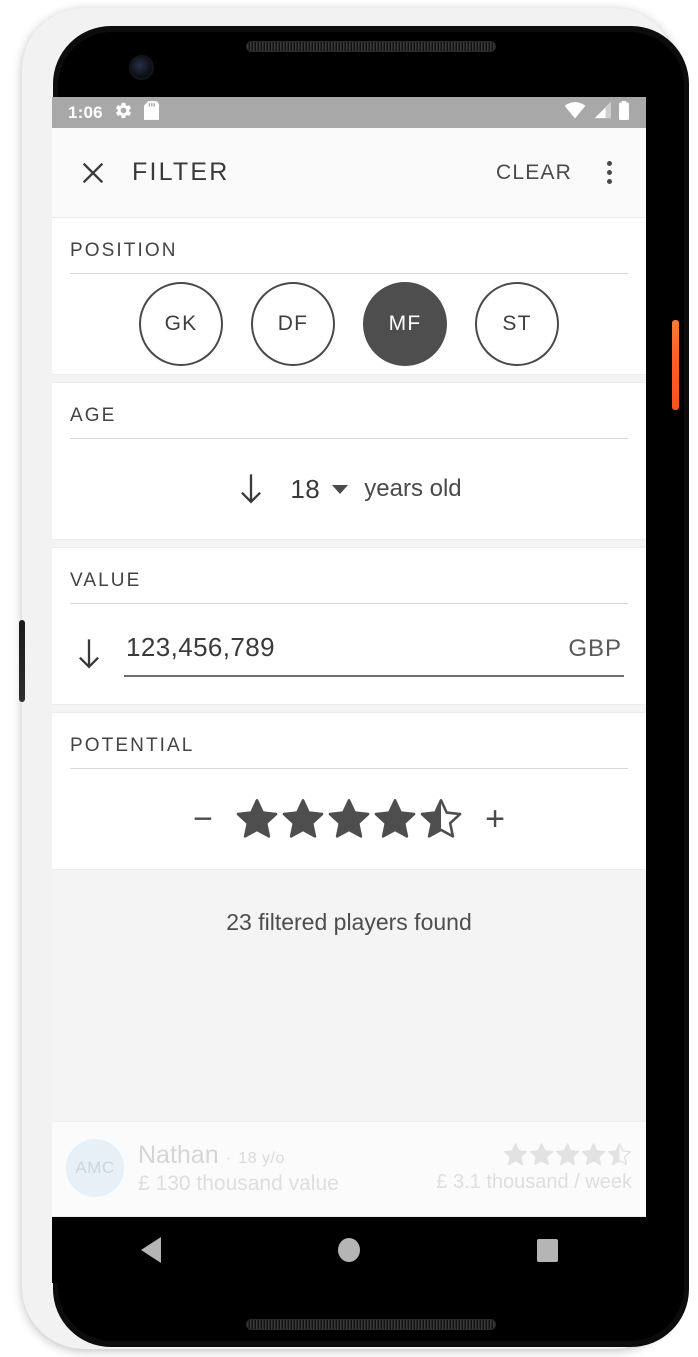  What do you see at coordinates (609, 173) in the screenshot?
I see `overflow-menu-icon` at bounding box center [609, 173].